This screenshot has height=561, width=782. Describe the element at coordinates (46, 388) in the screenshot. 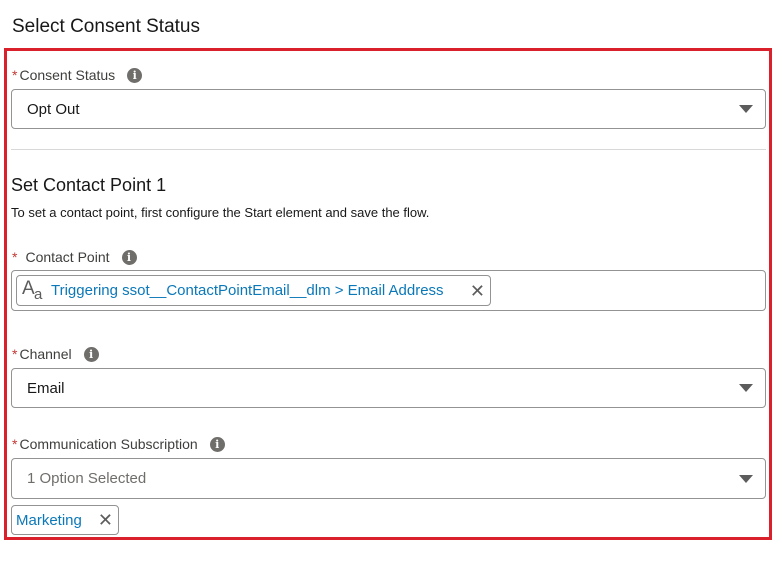

I see `channel-value: Email` at that location.